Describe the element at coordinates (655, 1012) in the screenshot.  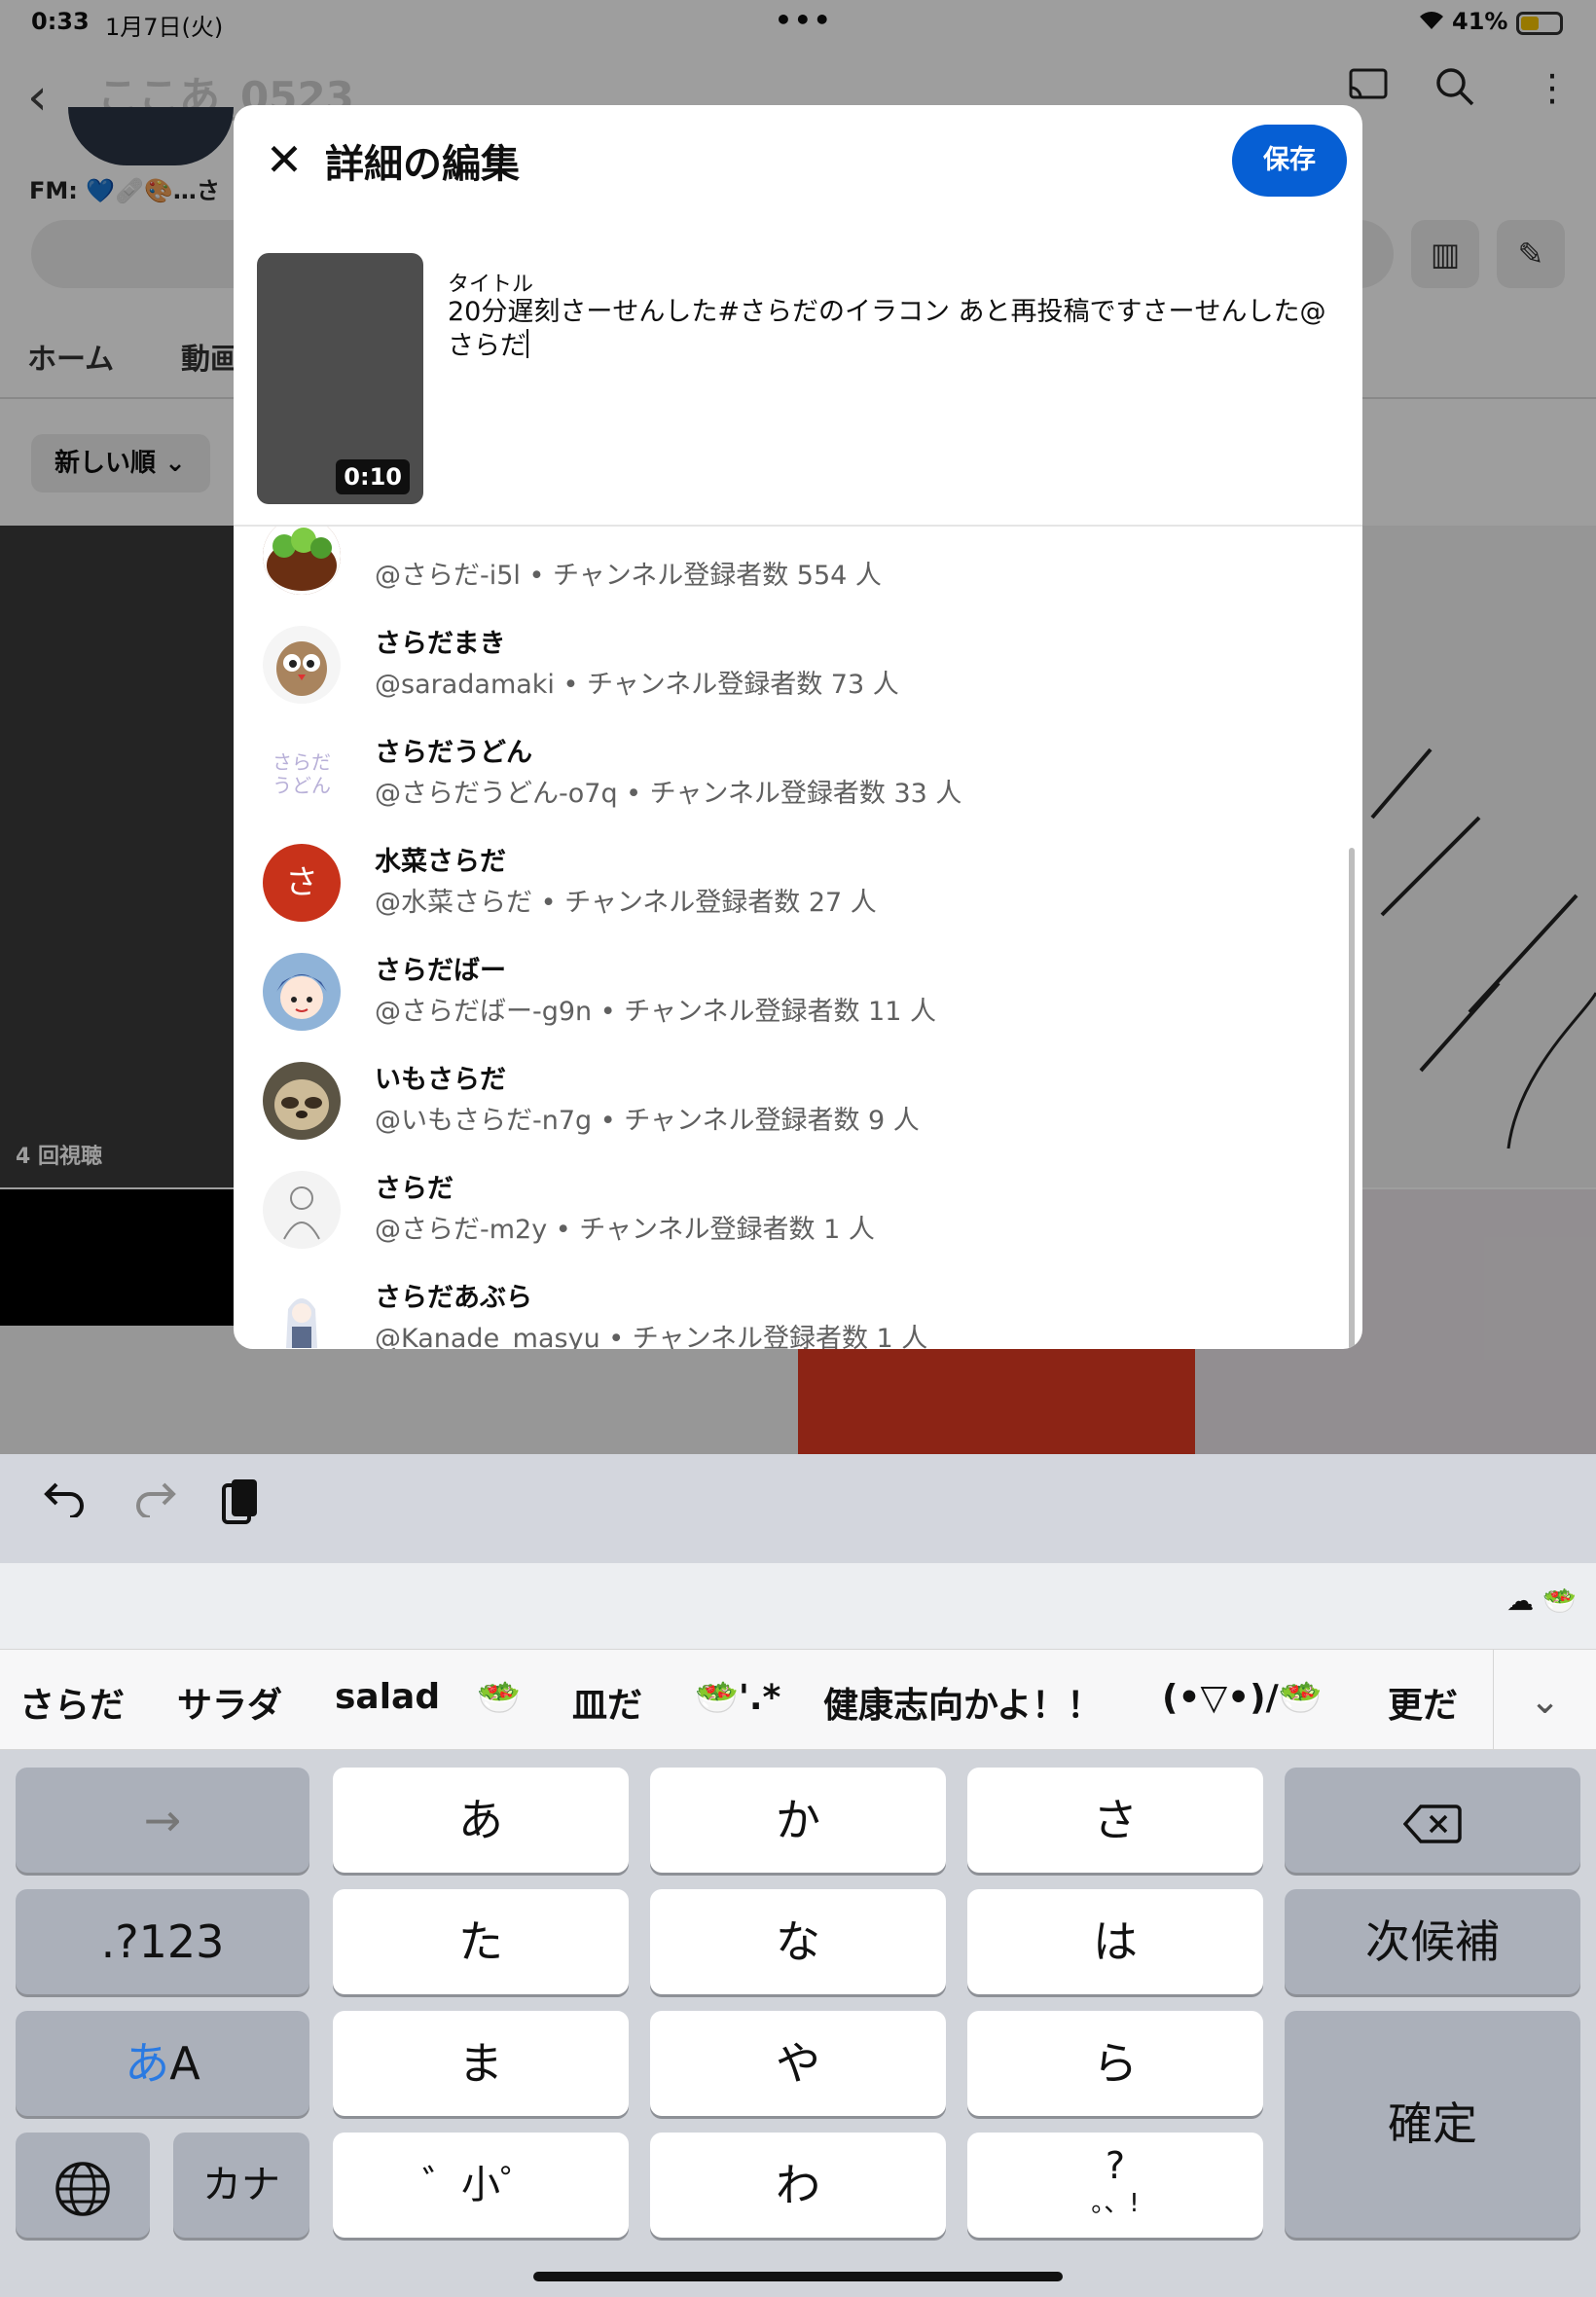
I see `suggestion-handle: @さらだばー-g9n • チャンネル登録者数 11 人` at that location.